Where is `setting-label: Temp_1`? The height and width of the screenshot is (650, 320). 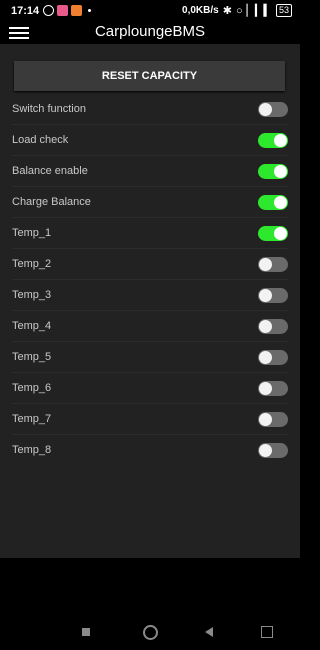
setting-label: Temp_1 is located at coordinates (32, 233).